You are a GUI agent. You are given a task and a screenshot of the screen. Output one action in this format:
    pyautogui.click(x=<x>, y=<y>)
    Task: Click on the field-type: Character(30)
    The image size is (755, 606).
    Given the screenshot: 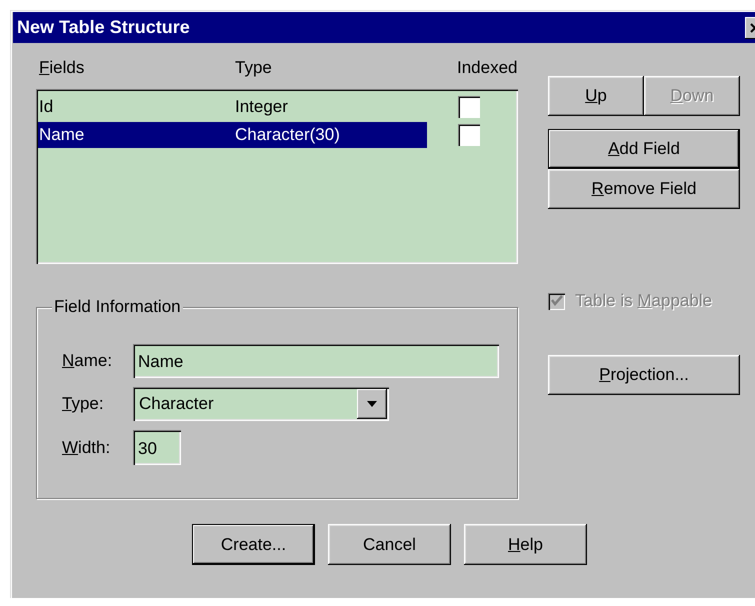 What is the action you would take?
    pyautogui.click(x=287, y=135)
    